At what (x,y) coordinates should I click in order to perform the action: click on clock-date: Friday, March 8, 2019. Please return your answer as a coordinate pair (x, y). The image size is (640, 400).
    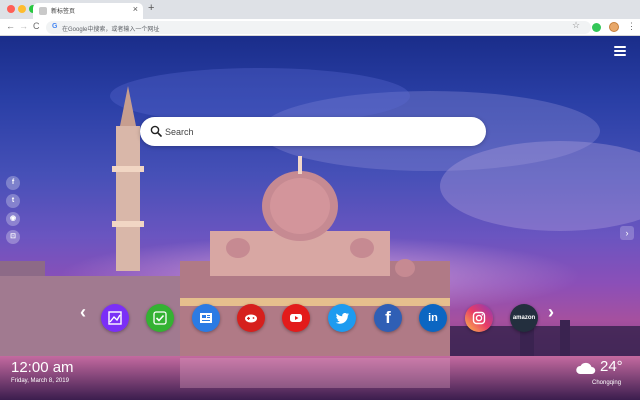
    Looking at the image, I should click on (40, 381).